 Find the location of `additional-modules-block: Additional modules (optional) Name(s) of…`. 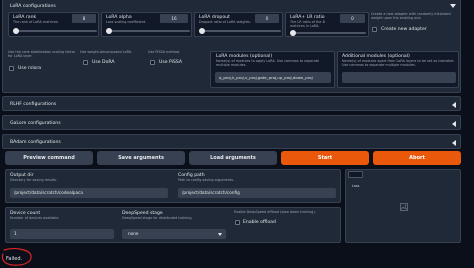

additional-modules-block: Additional modules (optional) Name(s) of… is located at coordinates (398, 69).